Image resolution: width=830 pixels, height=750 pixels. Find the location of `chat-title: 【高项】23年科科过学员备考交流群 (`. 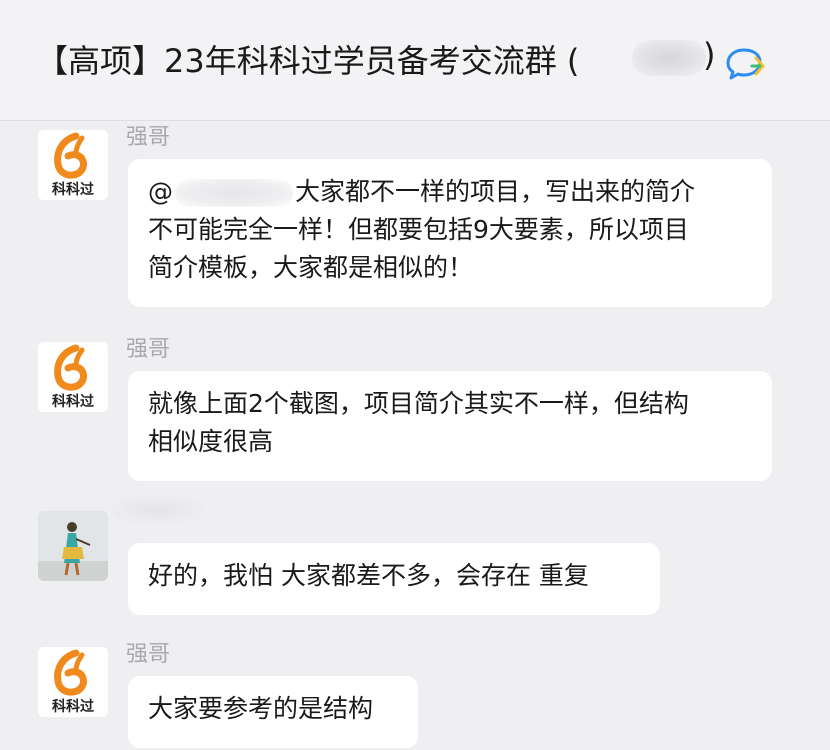

chat-title: 【高项】23年科科过学员备考交流群 ( is located at coordinates (307, 59).